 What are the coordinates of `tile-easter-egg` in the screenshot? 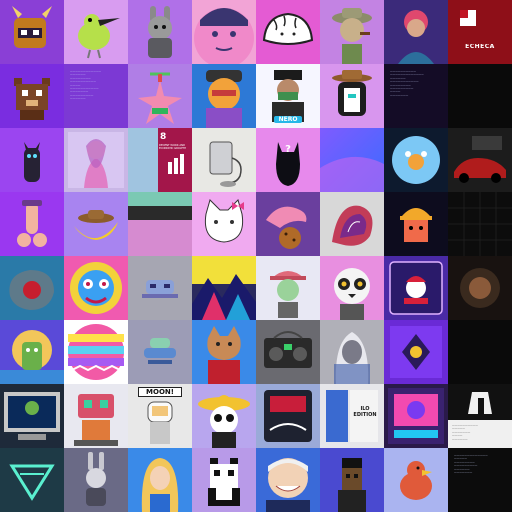 It's located at (96, 352).